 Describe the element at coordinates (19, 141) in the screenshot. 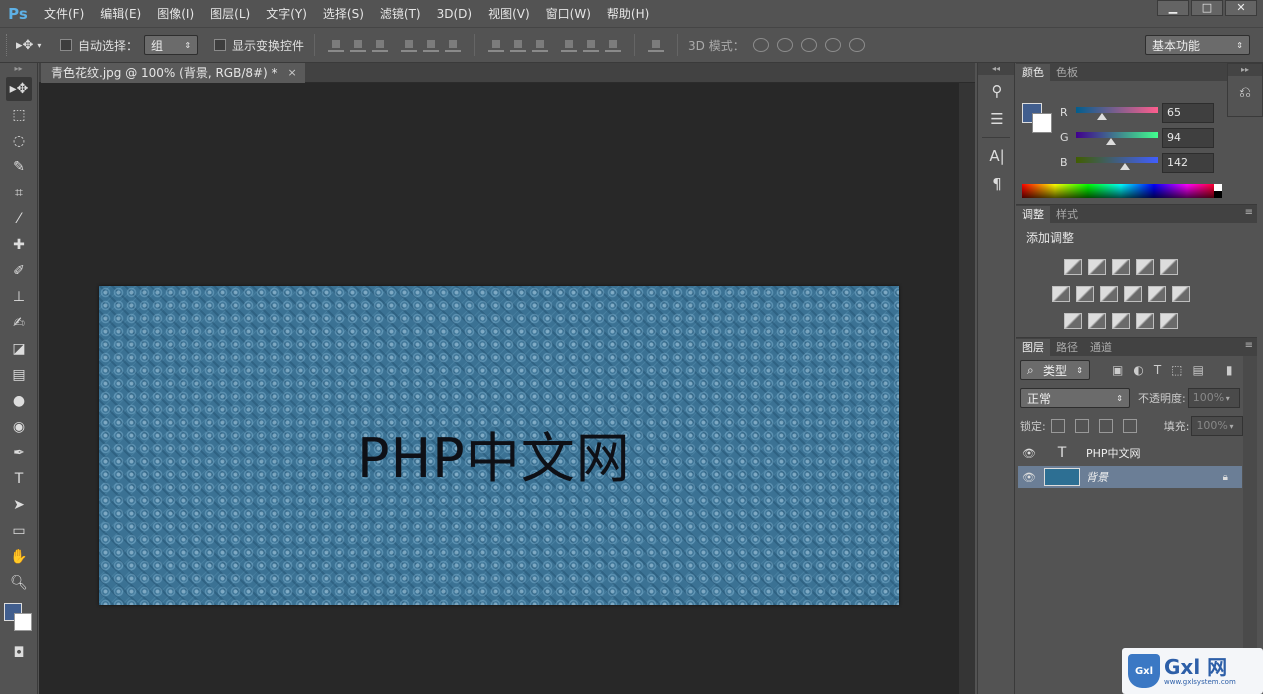

I see `lasso-tool-icon: ◌` at that location.